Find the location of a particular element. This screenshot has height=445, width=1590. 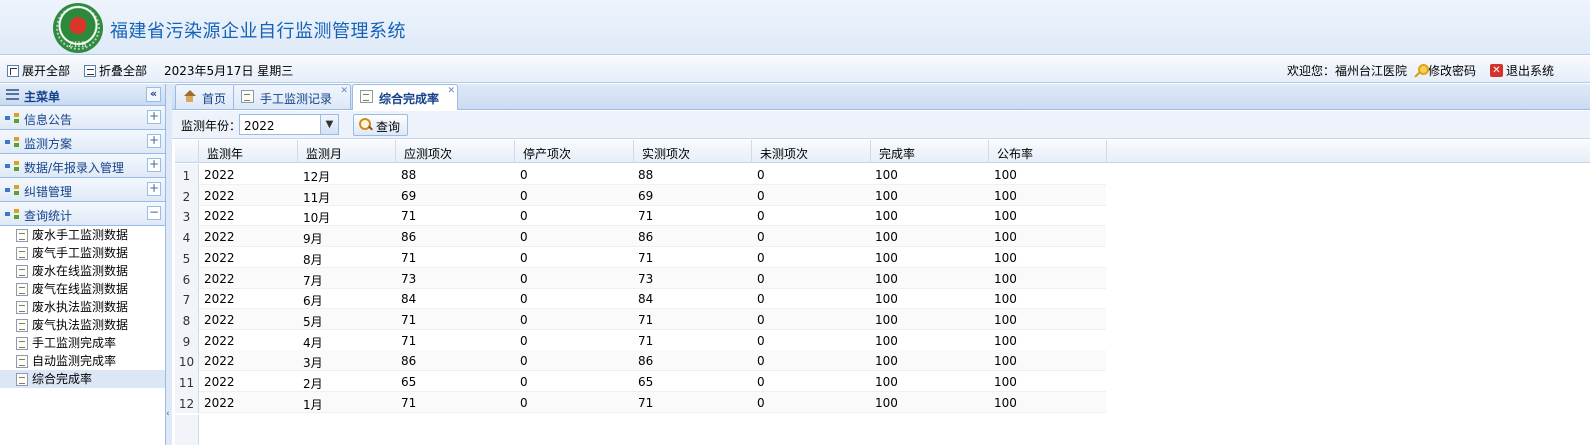

tab-overall-completion: 综合完成率 ✕ is located at coordinates (405, 97).